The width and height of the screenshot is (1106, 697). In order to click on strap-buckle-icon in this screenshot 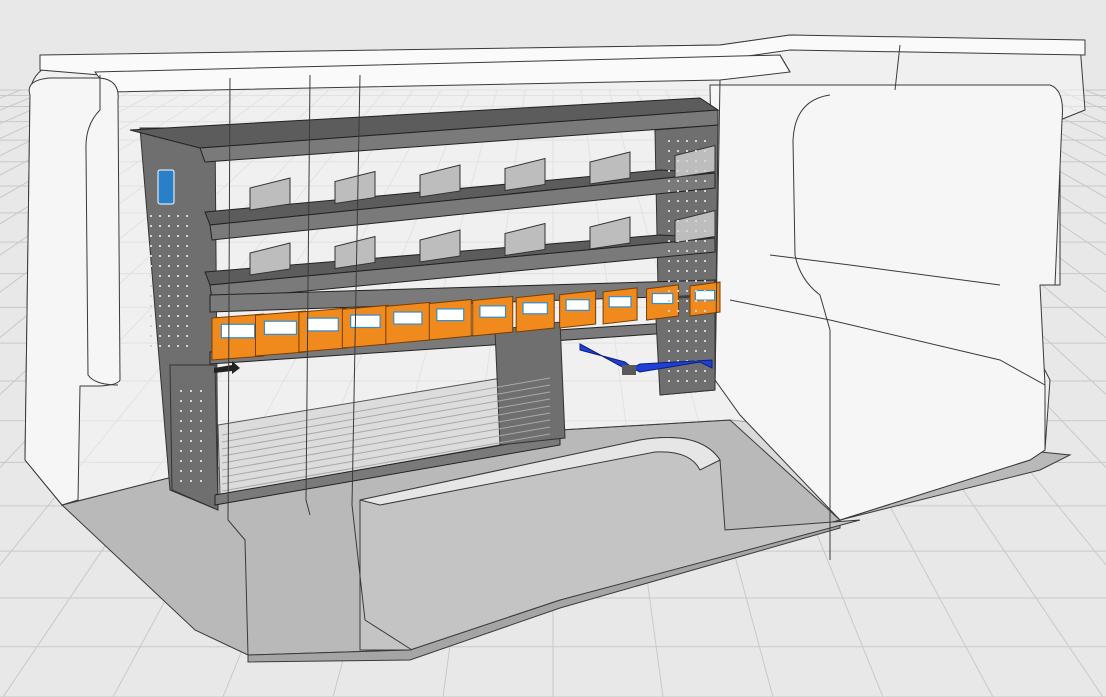, I will do `click(629, 370)`.